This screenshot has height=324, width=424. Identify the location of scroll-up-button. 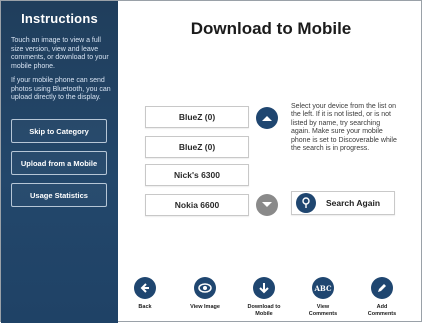
(267, 118).